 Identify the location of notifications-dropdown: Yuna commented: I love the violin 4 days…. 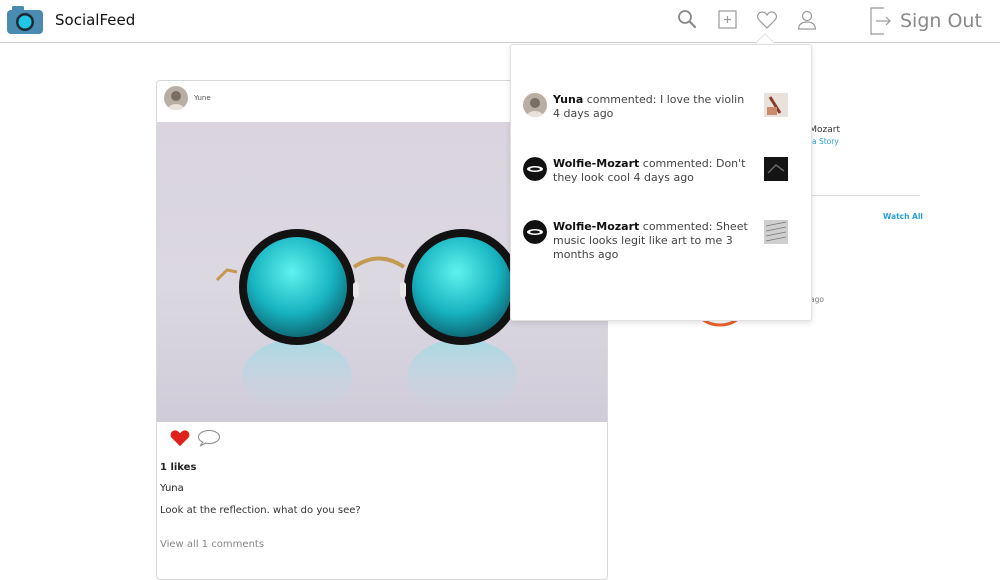
(661, 182).